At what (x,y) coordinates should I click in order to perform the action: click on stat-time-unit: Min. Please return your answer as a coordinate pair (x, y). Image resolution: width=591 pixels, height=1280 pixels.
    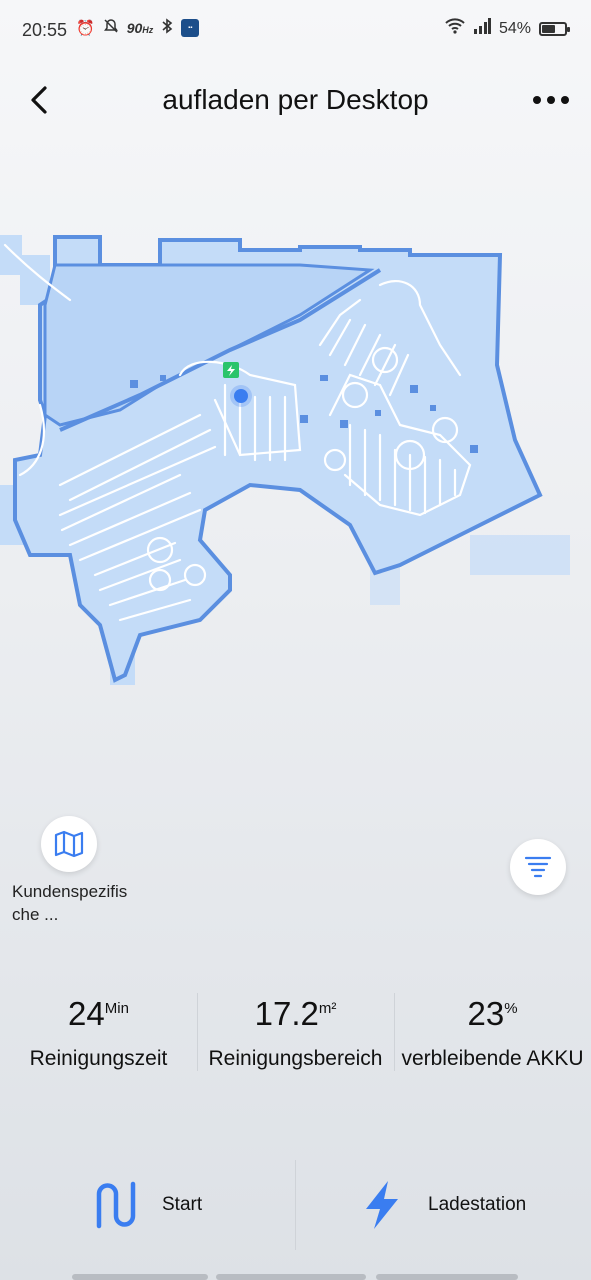
    Looking at the image, I should click on (116, 1008).